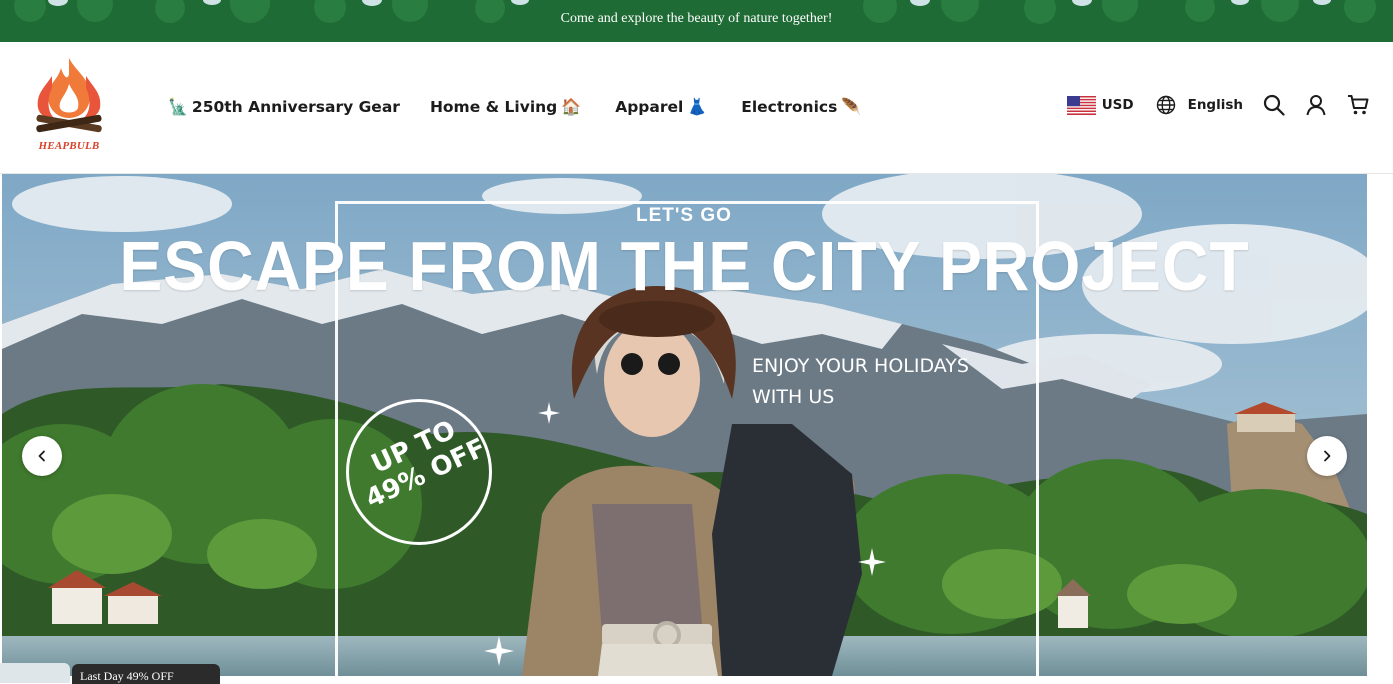 This screenshot has height=684, width=1393. What do you see at coordinates (493, 106) in the screenshot?
I see `nav-item-label: Home & Living` at bounding box center [493, 106].